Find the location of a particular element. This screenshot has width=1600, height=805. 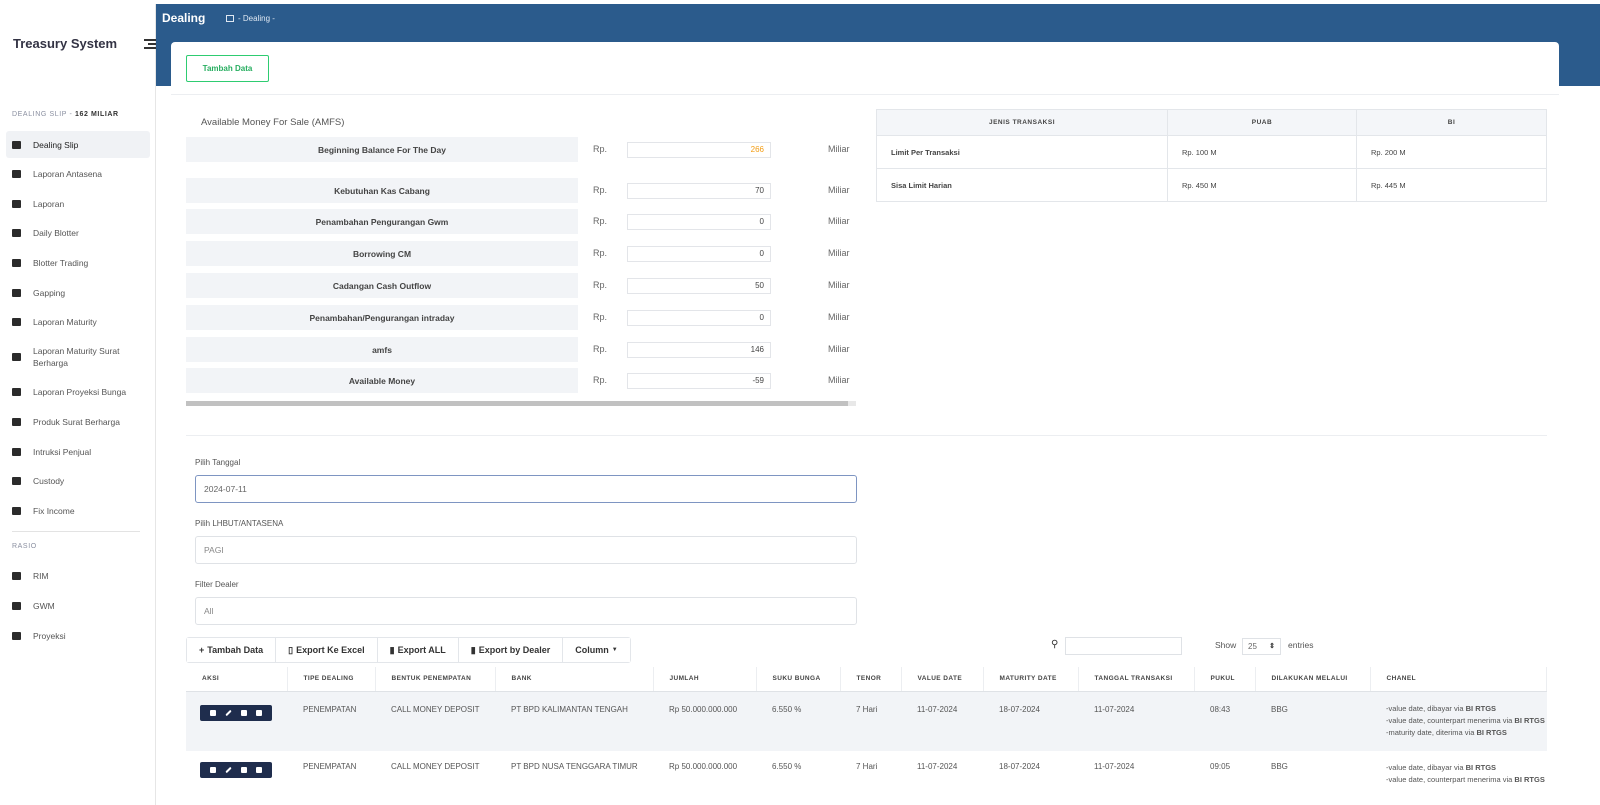

home-icon is located at coordinates (230, 18).